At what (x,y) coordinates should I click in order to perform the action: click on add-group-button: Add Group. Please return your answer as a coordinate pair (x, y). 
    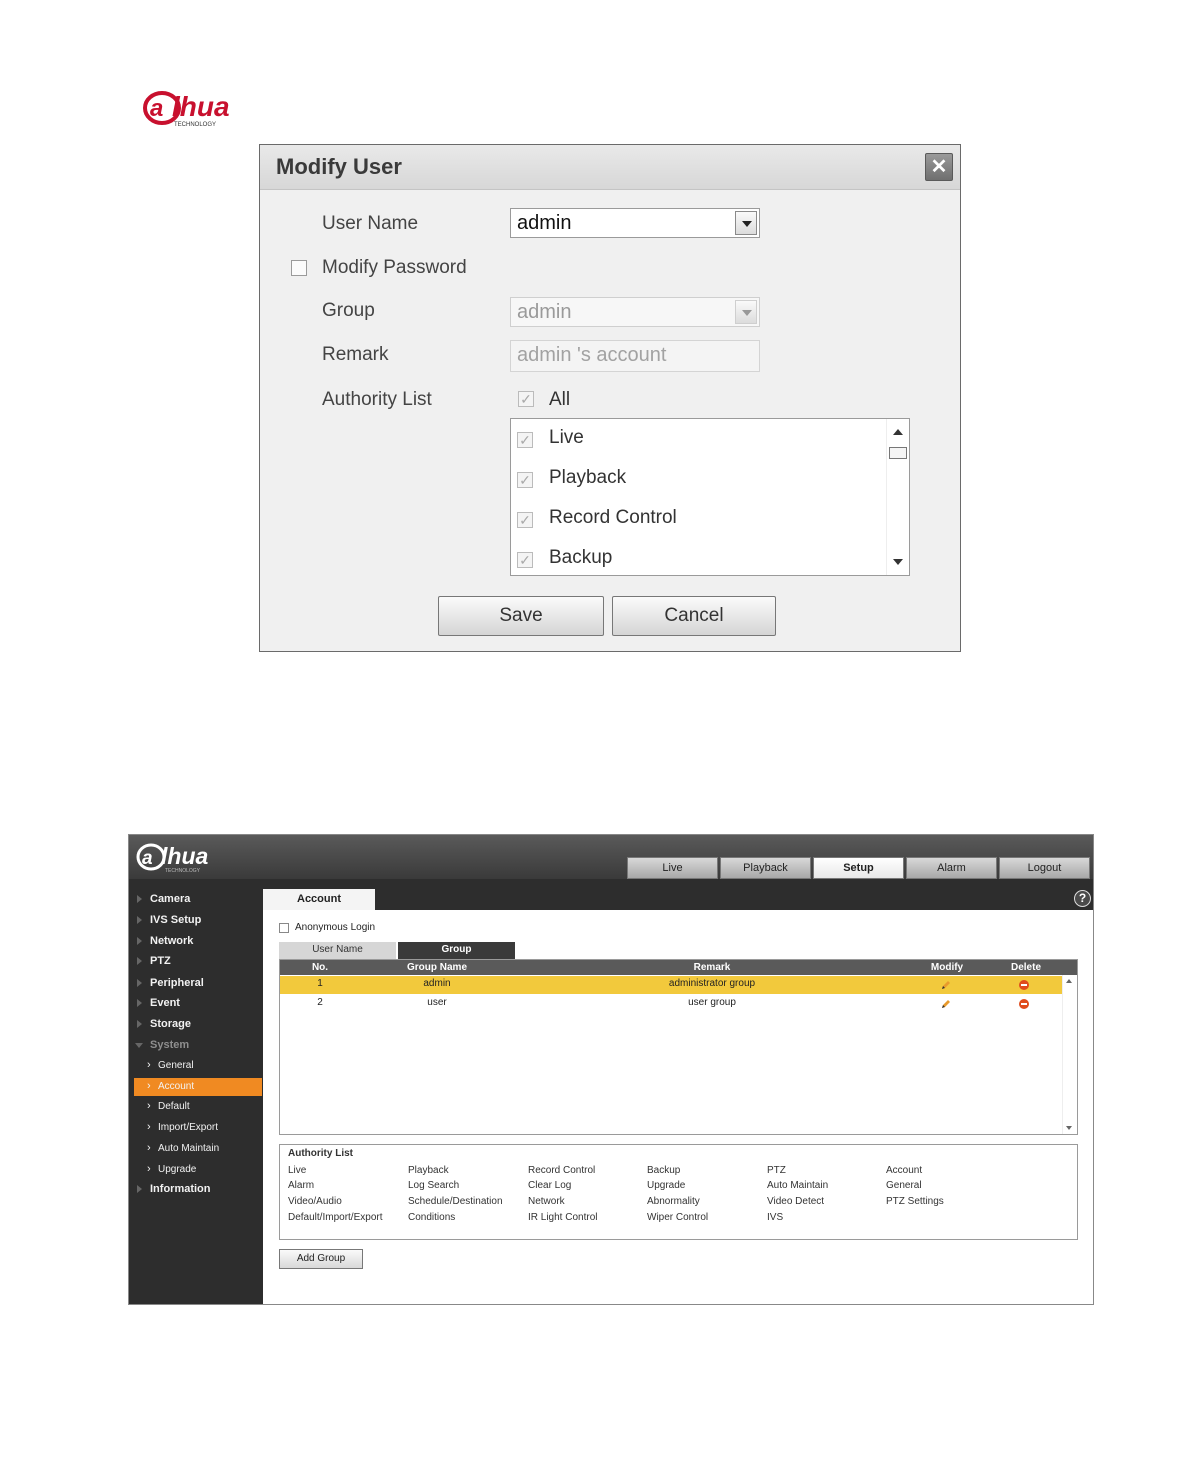
    Looking at the image, I should click on (321, 1259).